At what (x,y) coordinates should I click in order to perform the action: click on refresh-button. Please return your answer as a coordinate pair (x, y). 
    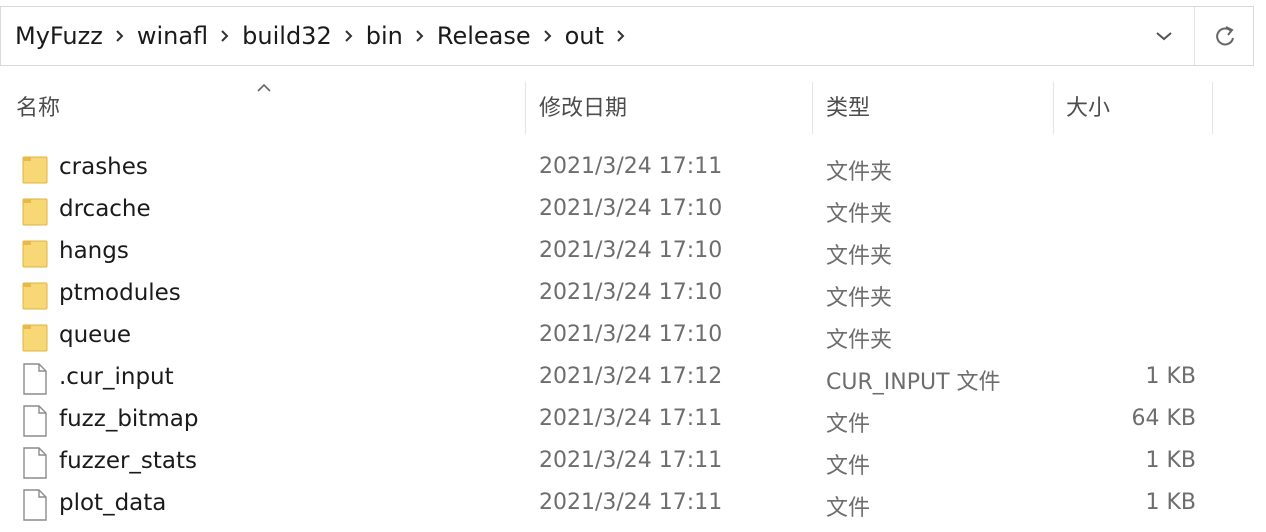
    Looking at the image, I should click on (1224, 36).